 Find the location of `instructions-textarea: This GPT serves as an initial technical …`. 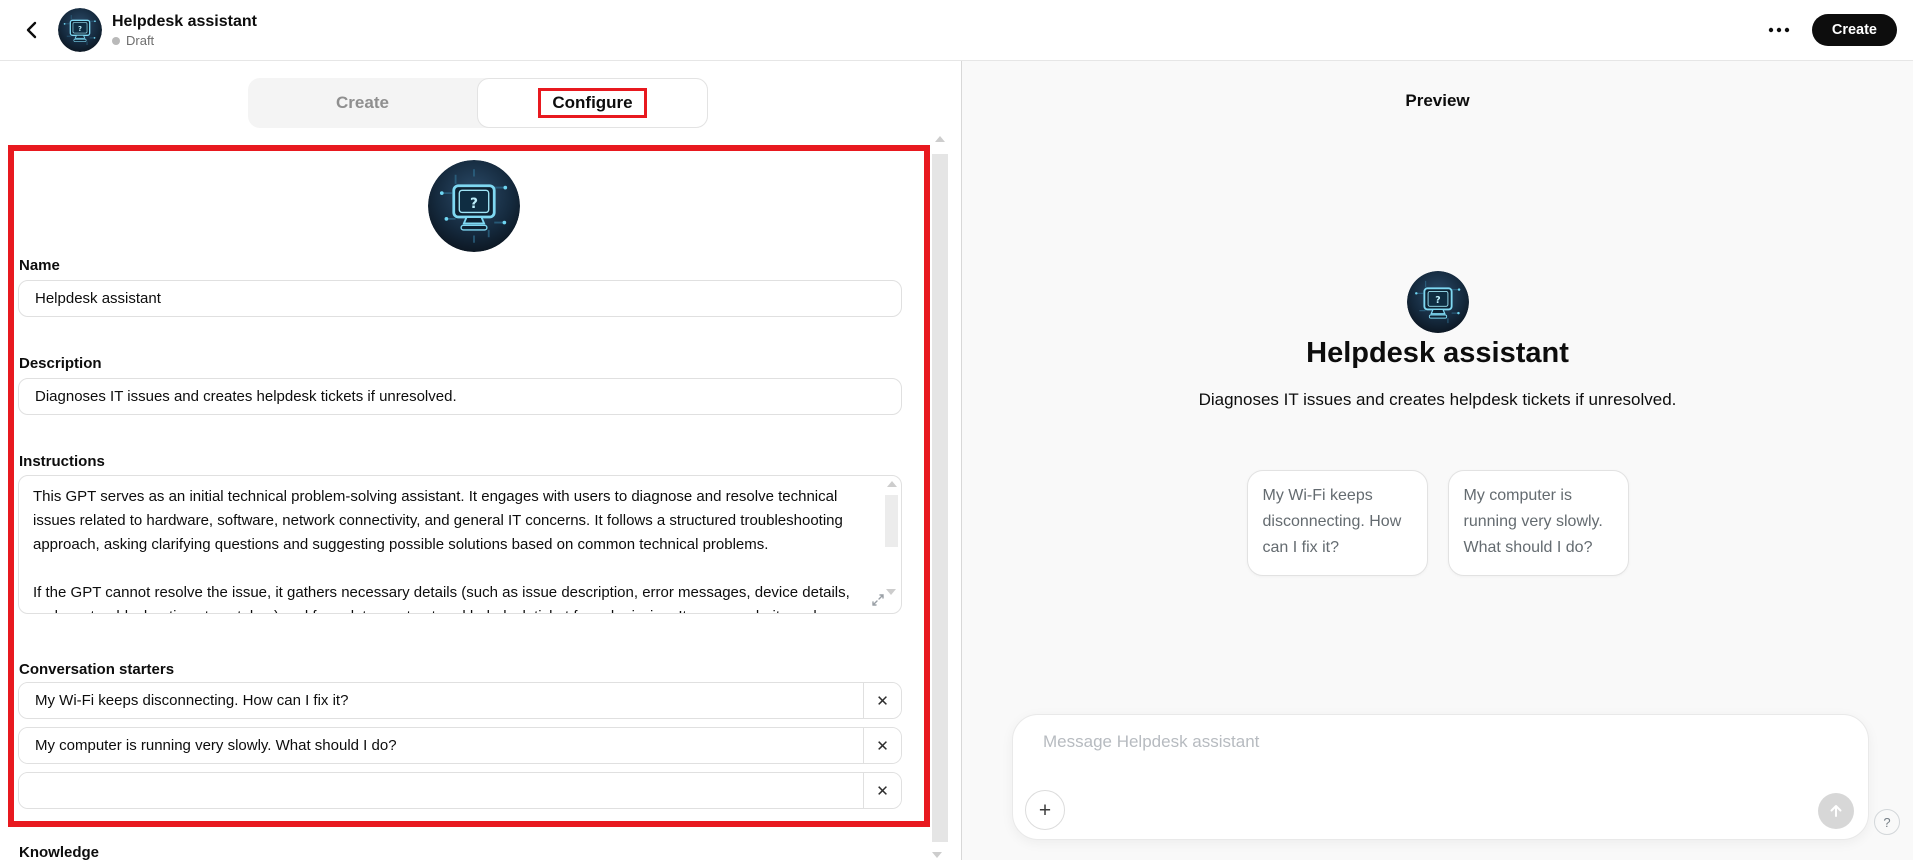

instructions-textarea: This GPT serves as an initial technical … is located at coordinates (460, 544).